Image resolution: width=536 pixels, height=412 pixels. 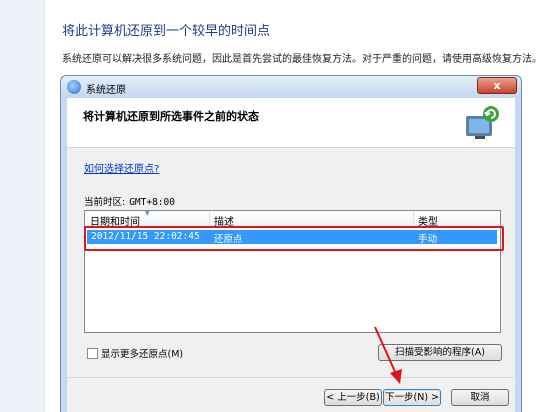 I want to click on show-more-restore-points: 显示更多还原点(M), so click(x=135, y=353).